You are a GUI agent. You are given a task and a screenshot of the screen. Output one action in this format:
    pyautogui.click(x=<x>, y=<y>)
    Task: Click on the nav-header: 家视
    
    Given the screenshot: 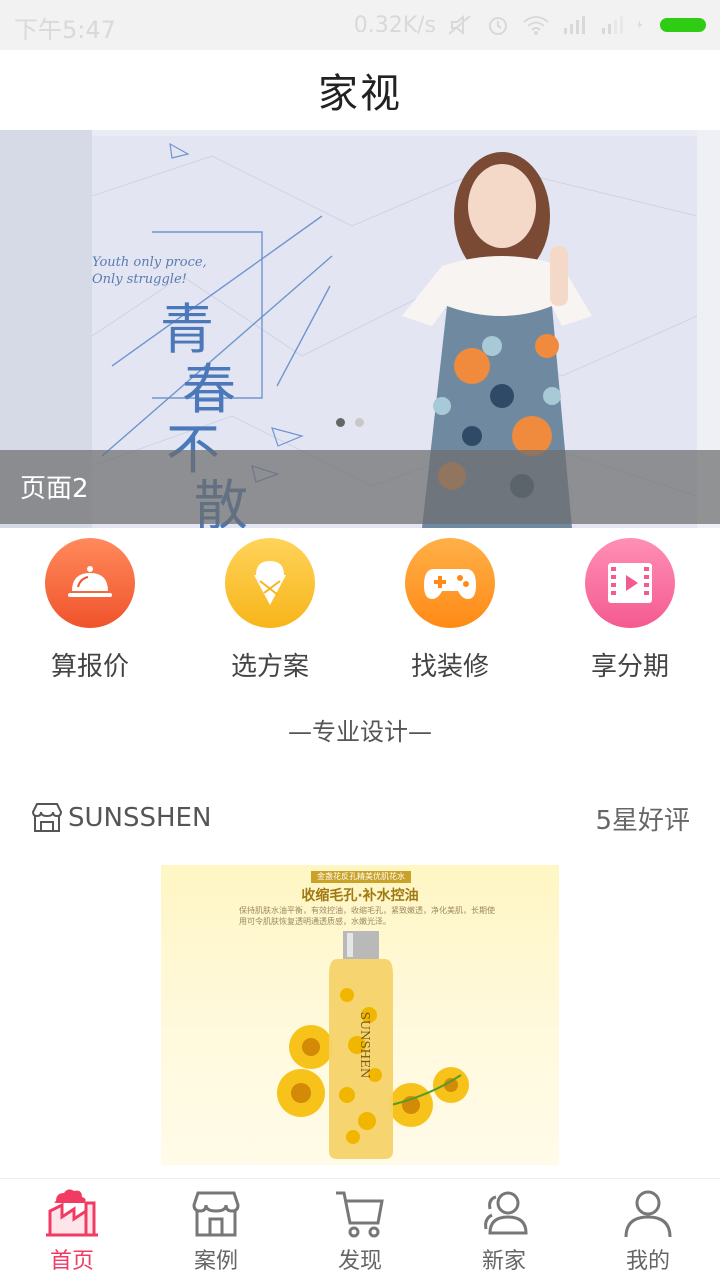 What is the action you would take?
    pyautogui.click(x=360, y=90)
    